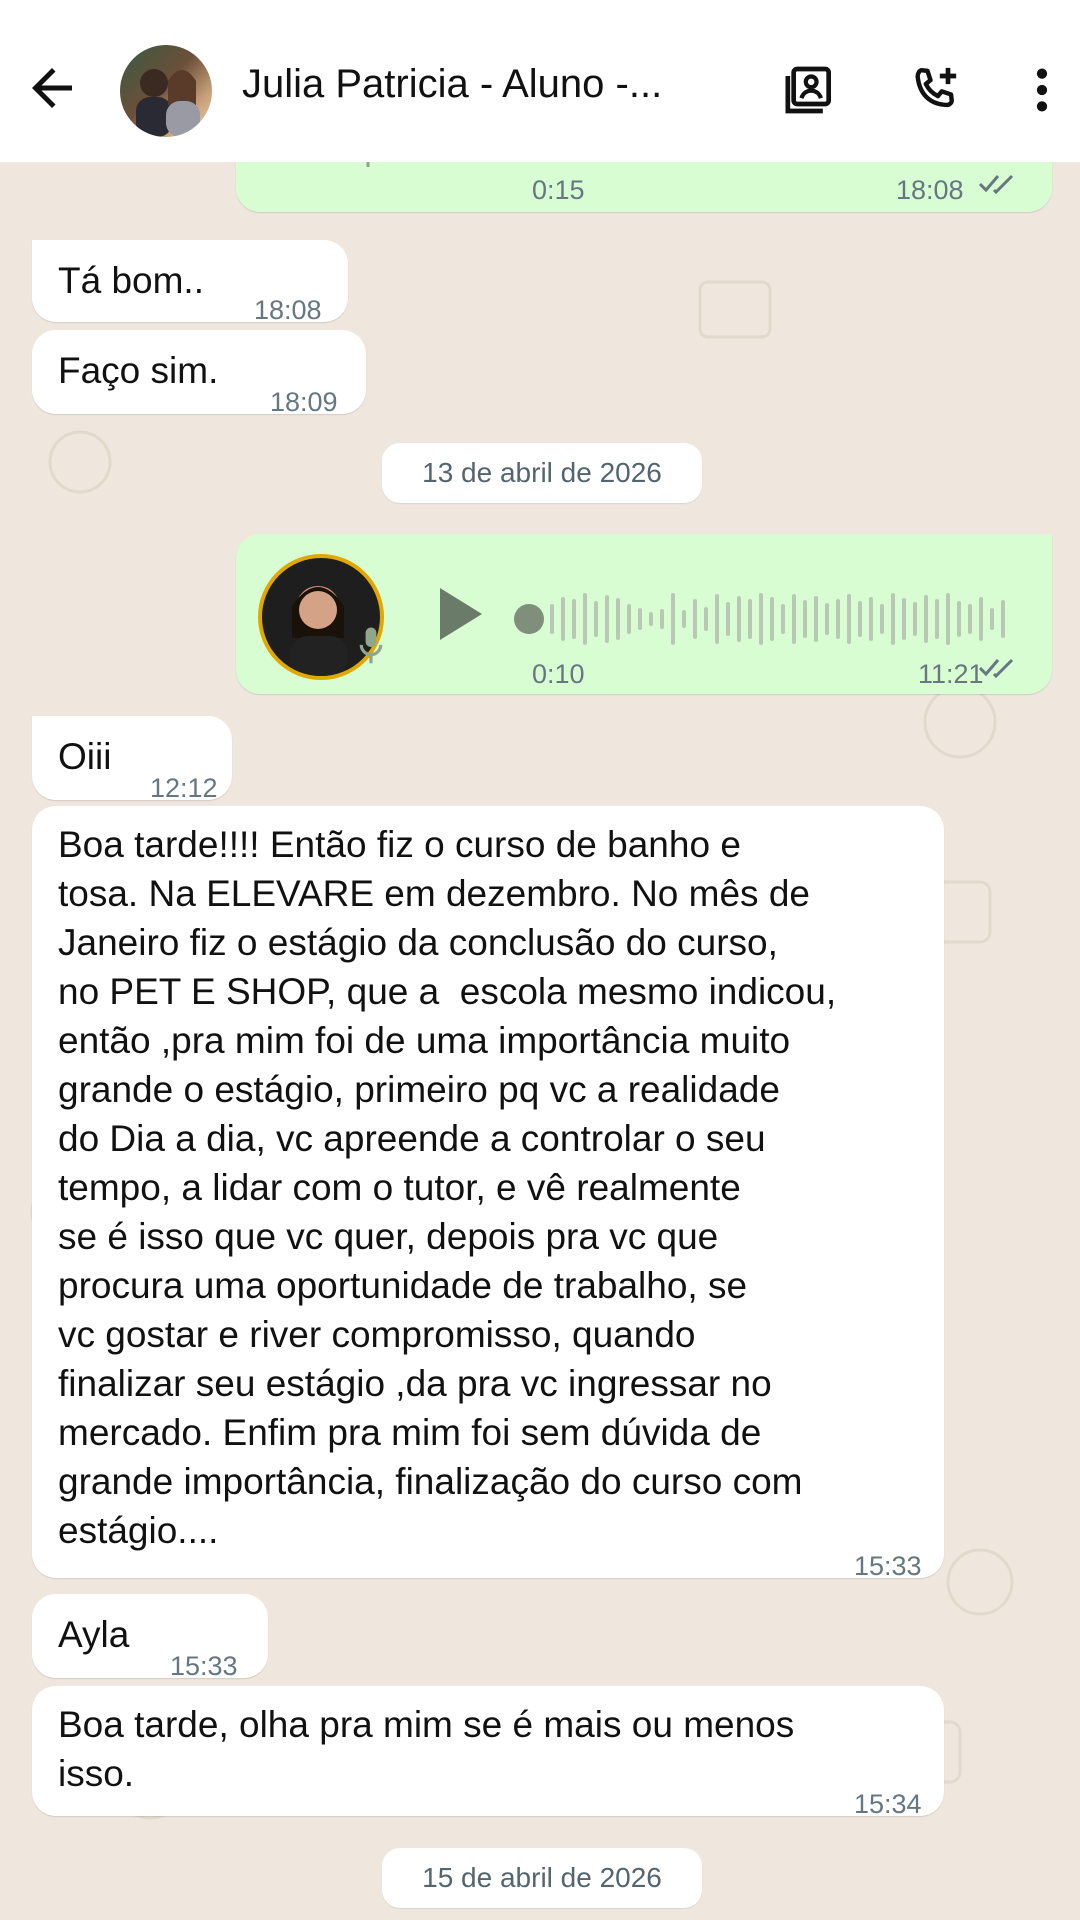  What do you see at coordinates (542, 1878) in the screenshot?
I see `date-separator: 15 de abril de 2026` at bounding box center [542, 1878].